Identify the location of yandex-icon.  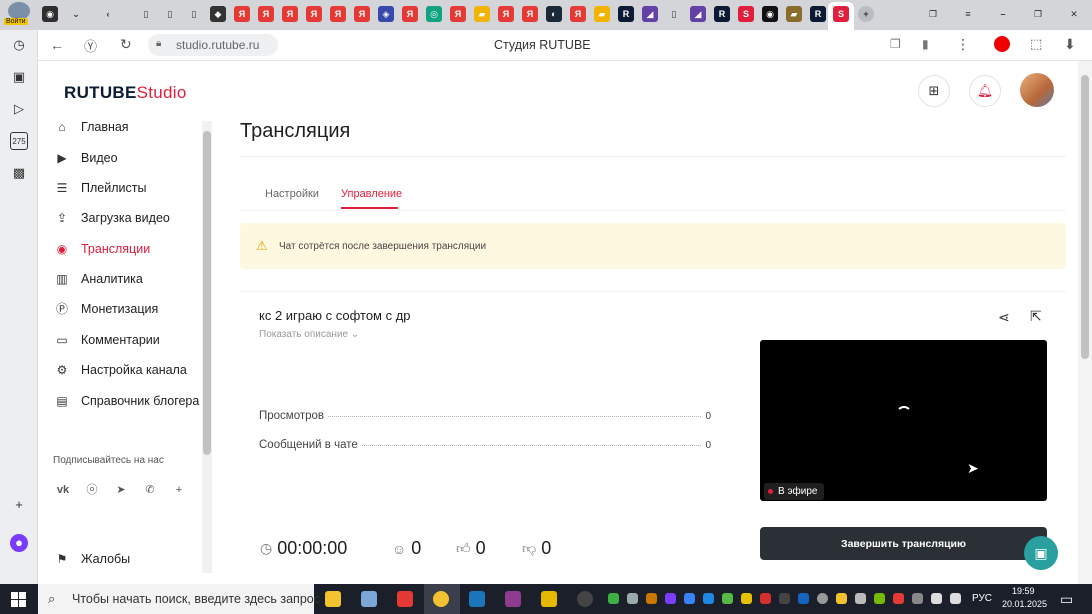
(441, 599).